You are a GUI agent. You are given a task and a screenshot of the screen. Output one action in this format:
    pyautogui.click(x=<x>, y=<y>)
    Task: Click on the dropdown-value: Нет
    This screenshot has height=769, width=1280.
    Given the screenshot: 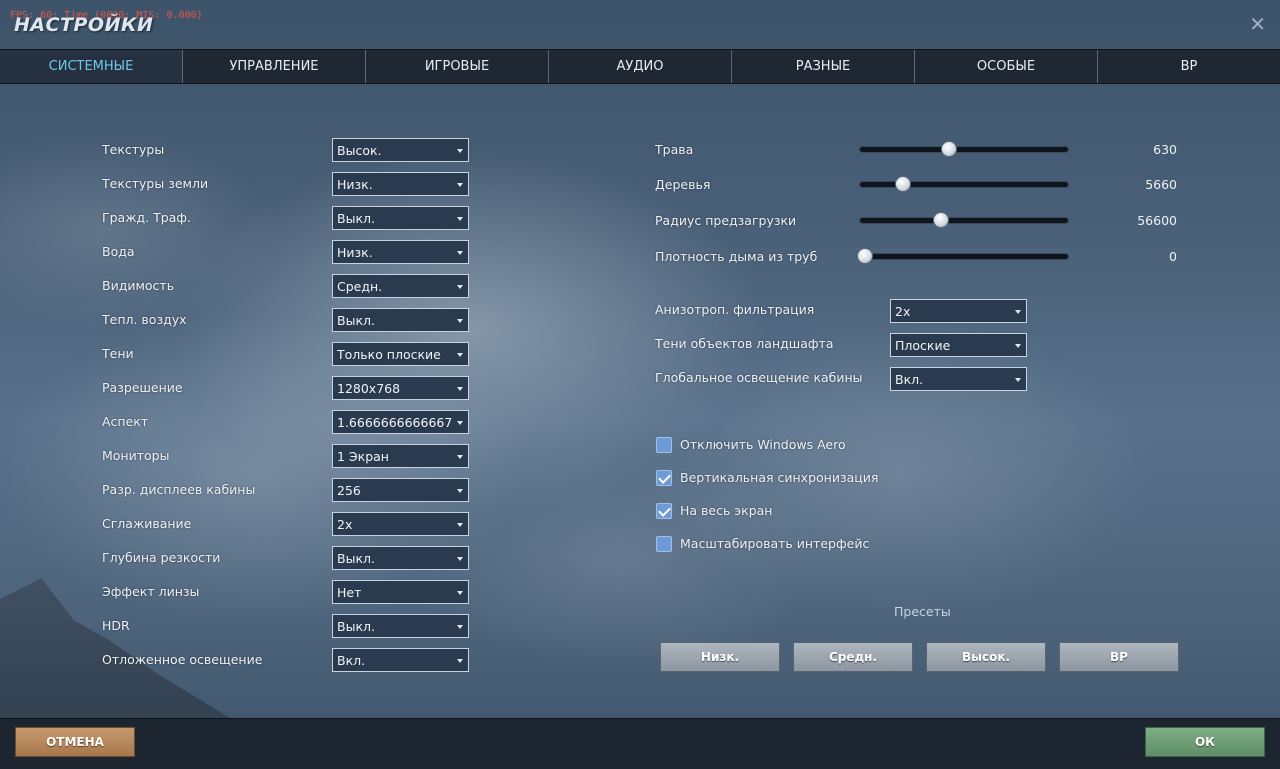 What is the action you would take?
    pyautogui.click(x=349, y=592)
    